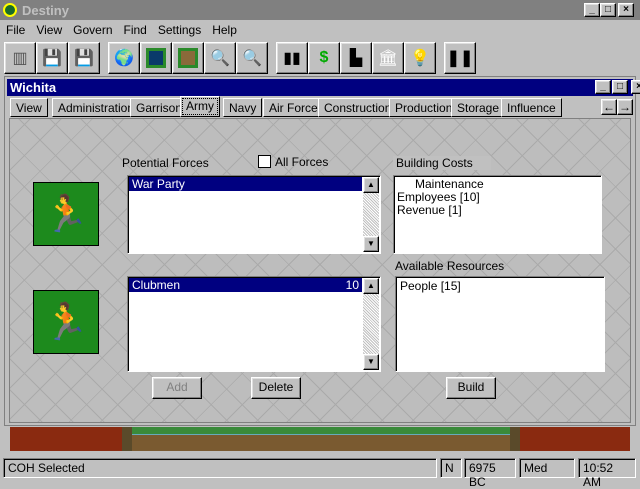  Describe the element at coordinates (609, 107) in the screenshot. I see `tab-scroll-left-button: ←` at that location.